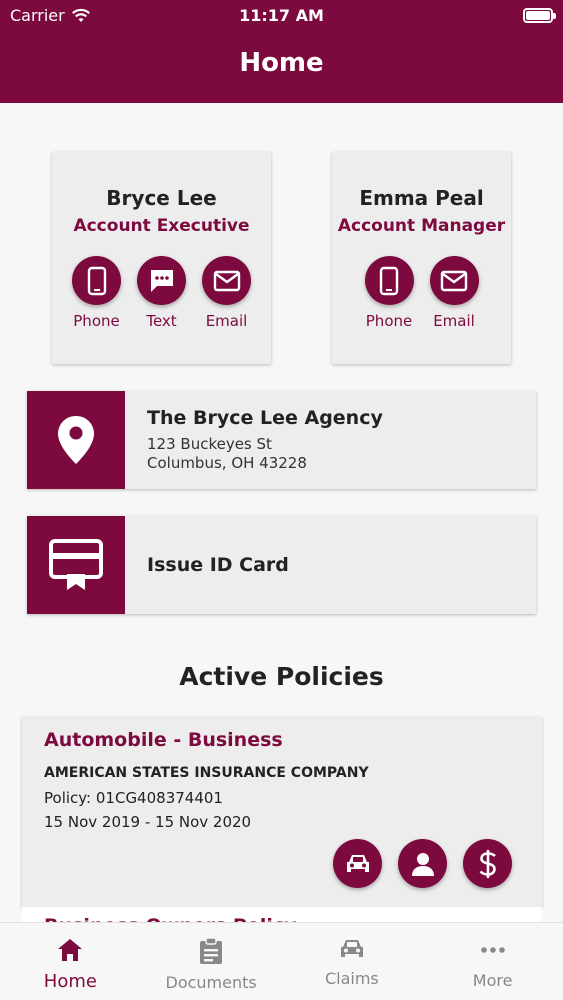 This screenshot has width=563, height=1000. What do you see at coordinates (492, 950) in the screenshot?
I see `more-dots-icon` at bounding box center [492, 950].